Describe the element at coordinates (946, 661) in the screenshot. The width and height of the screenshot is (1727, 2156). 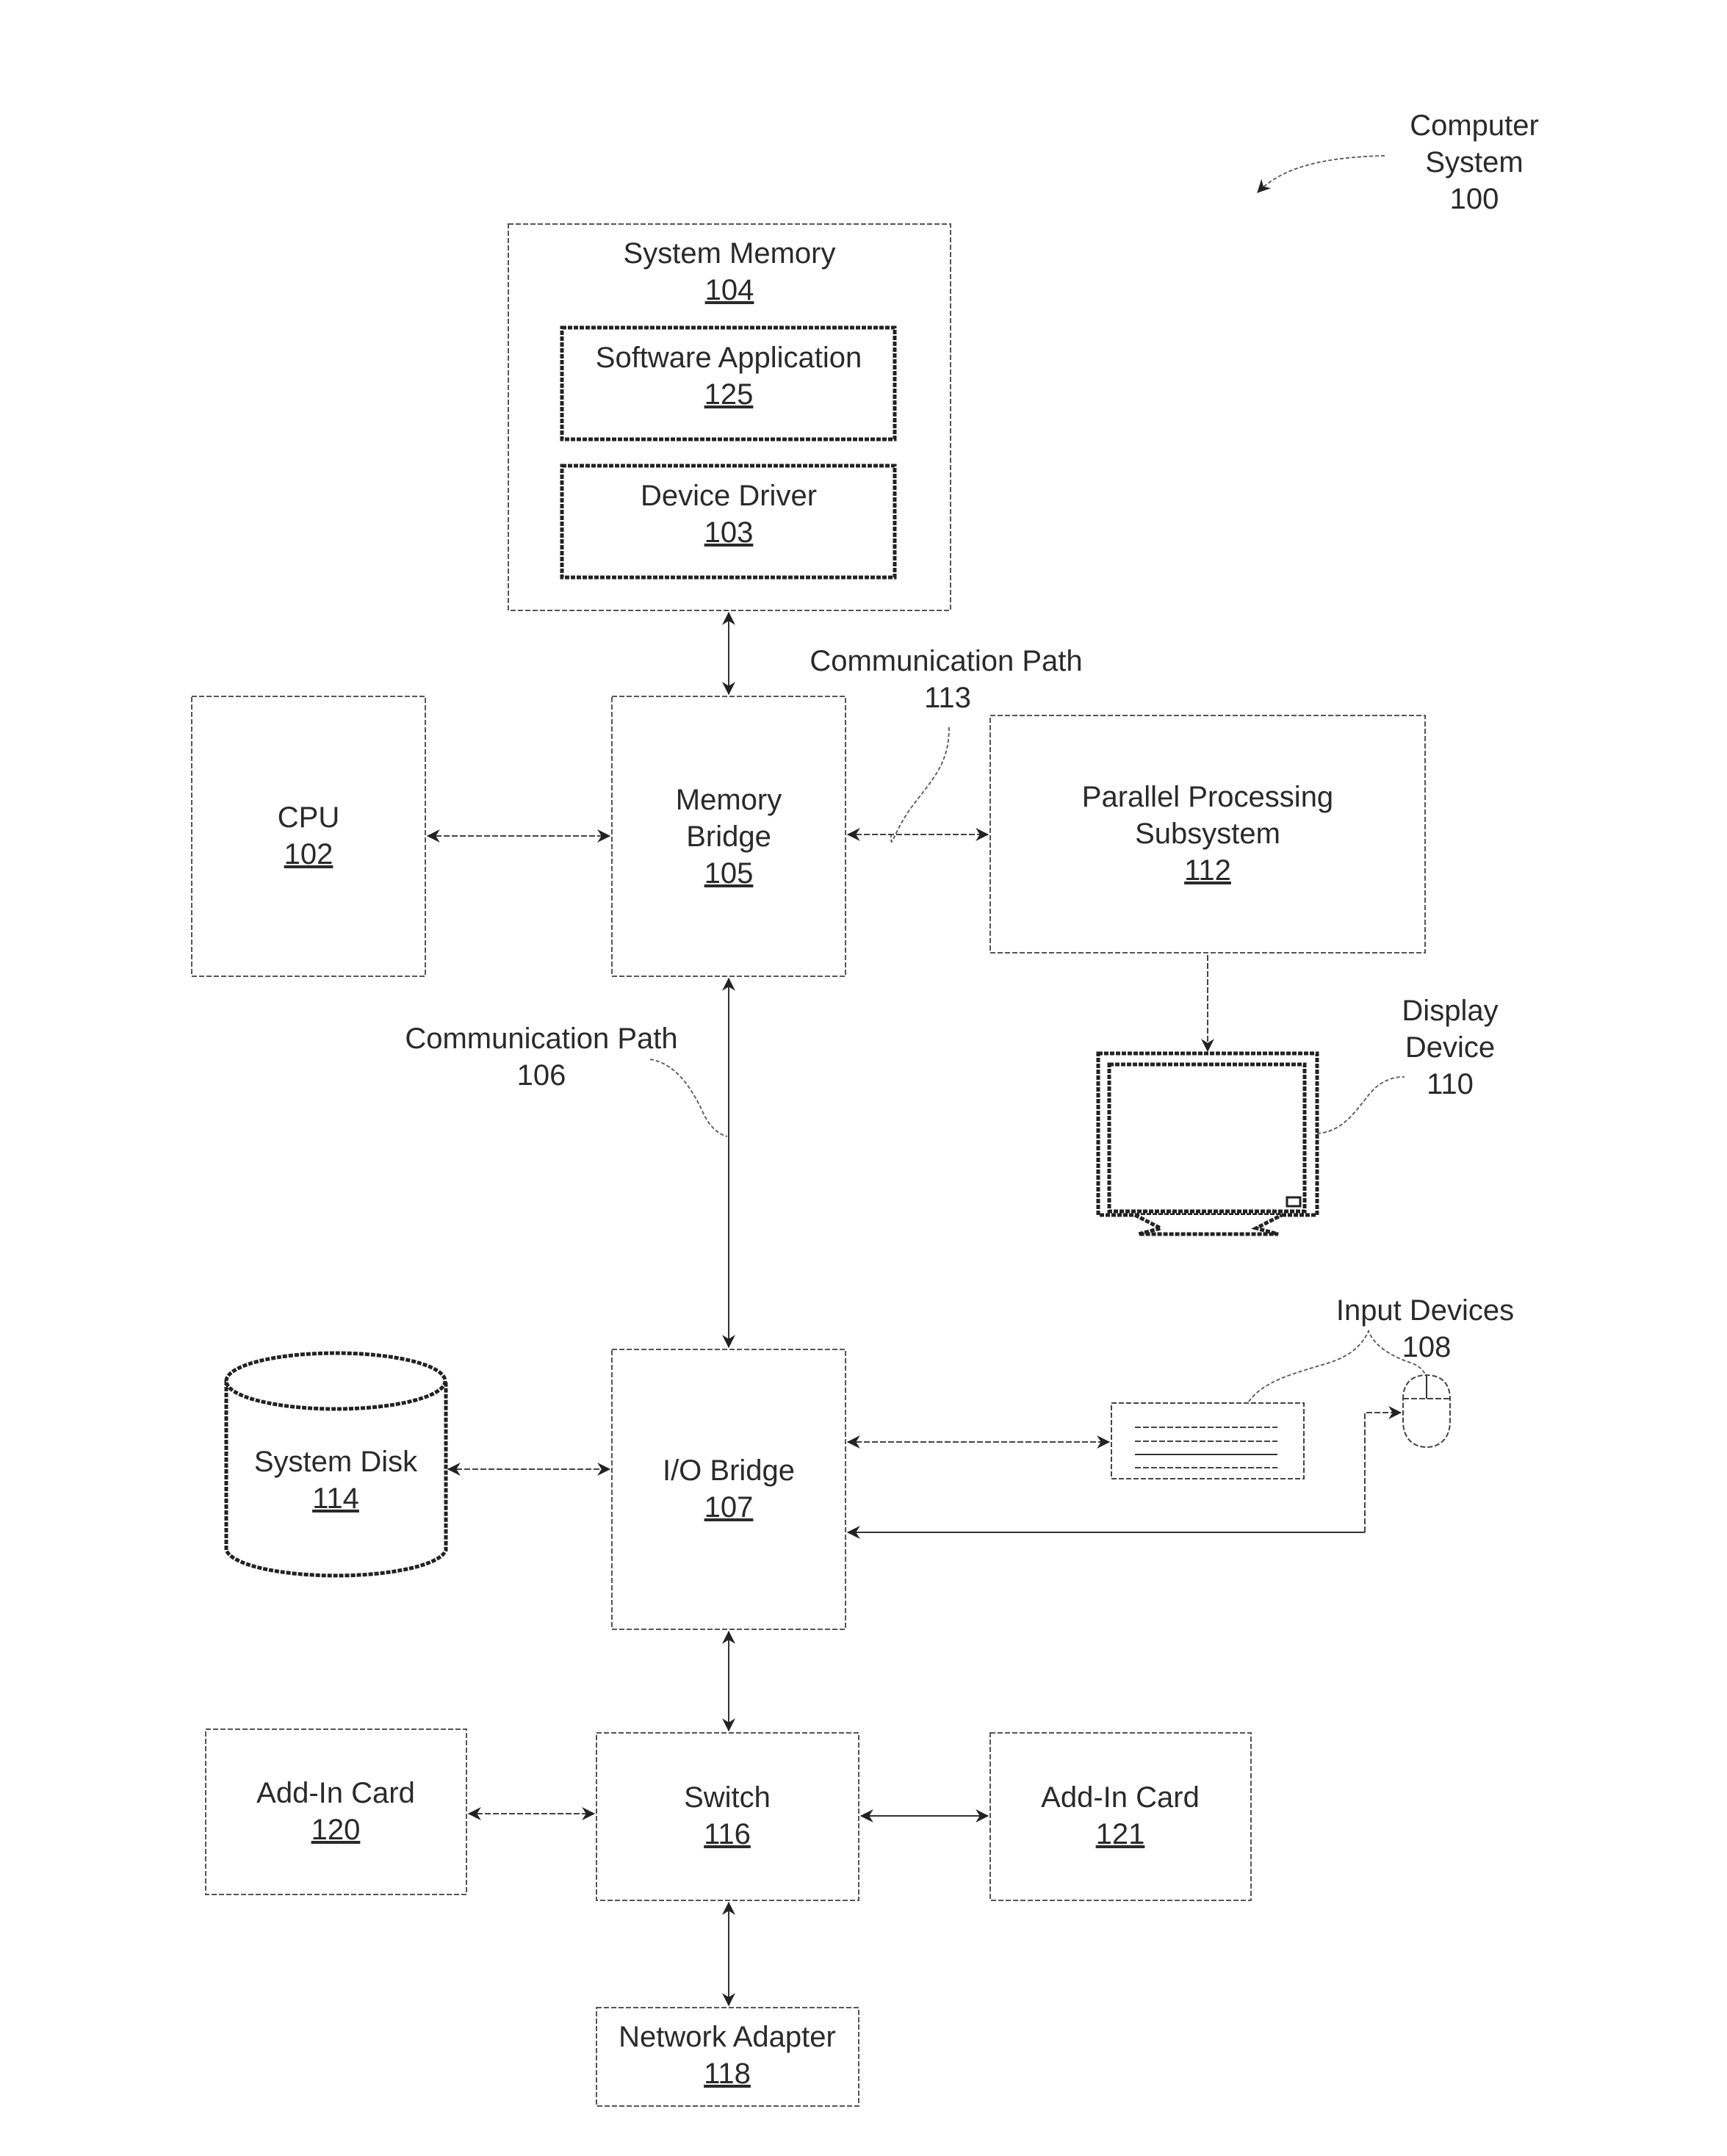
I see `communication-path-113-name: Communication Path` at that location.